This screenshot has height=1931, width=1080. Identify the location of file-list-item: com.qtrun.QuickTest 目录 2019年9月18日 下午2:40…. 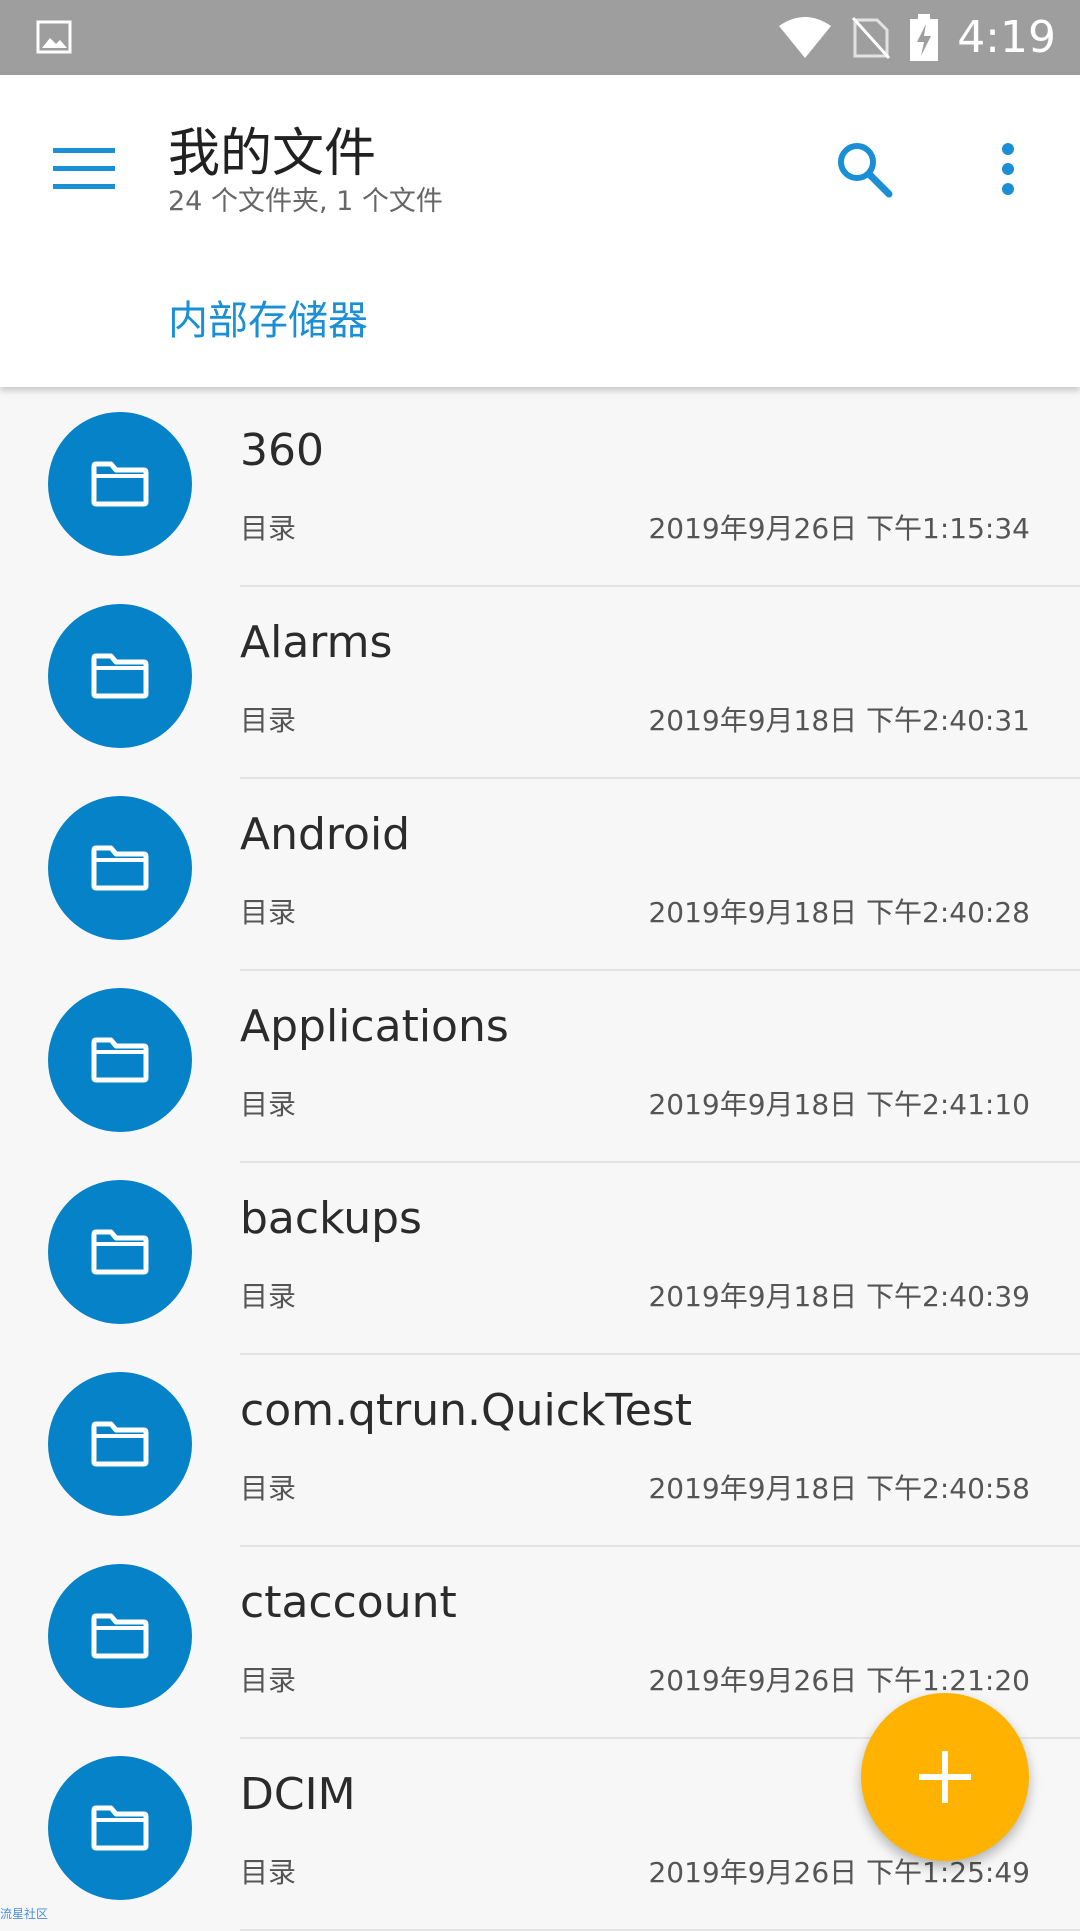
(540, 1451).